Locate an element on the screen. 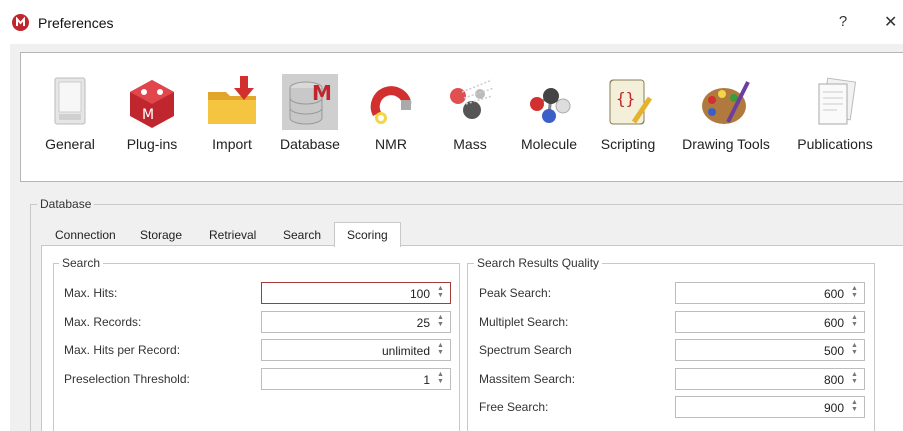 The height and width of the screenshot is (431, 903). plugins-icon: M is located at coordinates (152, 102).